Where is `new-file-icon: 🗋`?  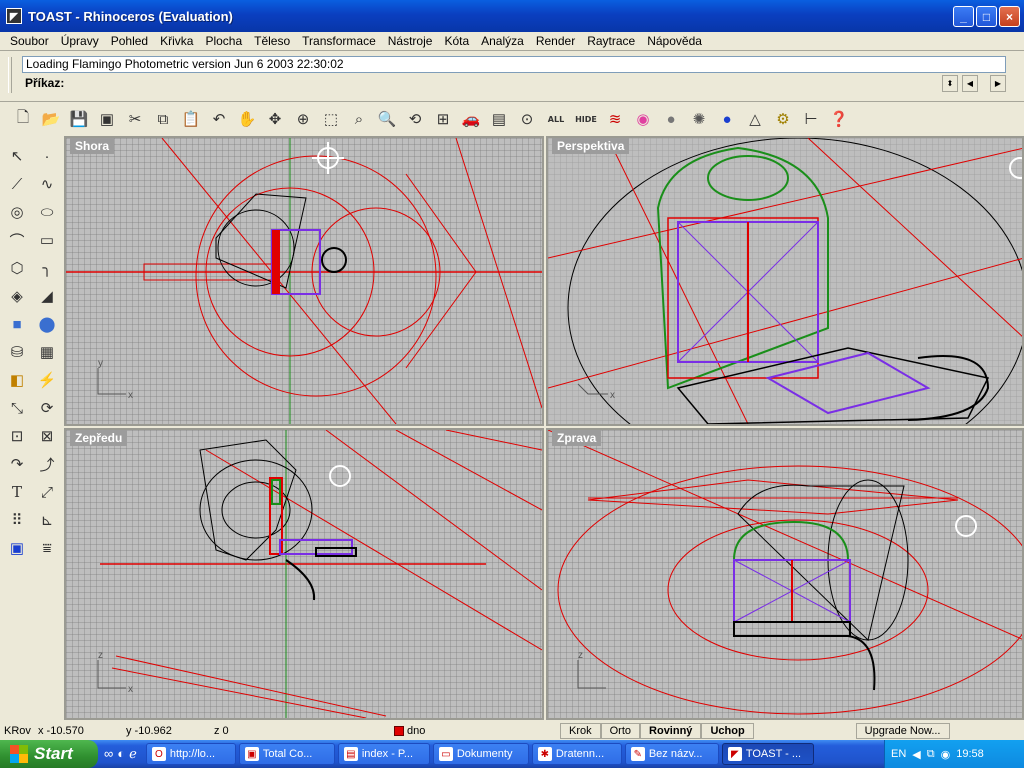 new-file-icon: 🗋 is located at coordinates (23, 119).